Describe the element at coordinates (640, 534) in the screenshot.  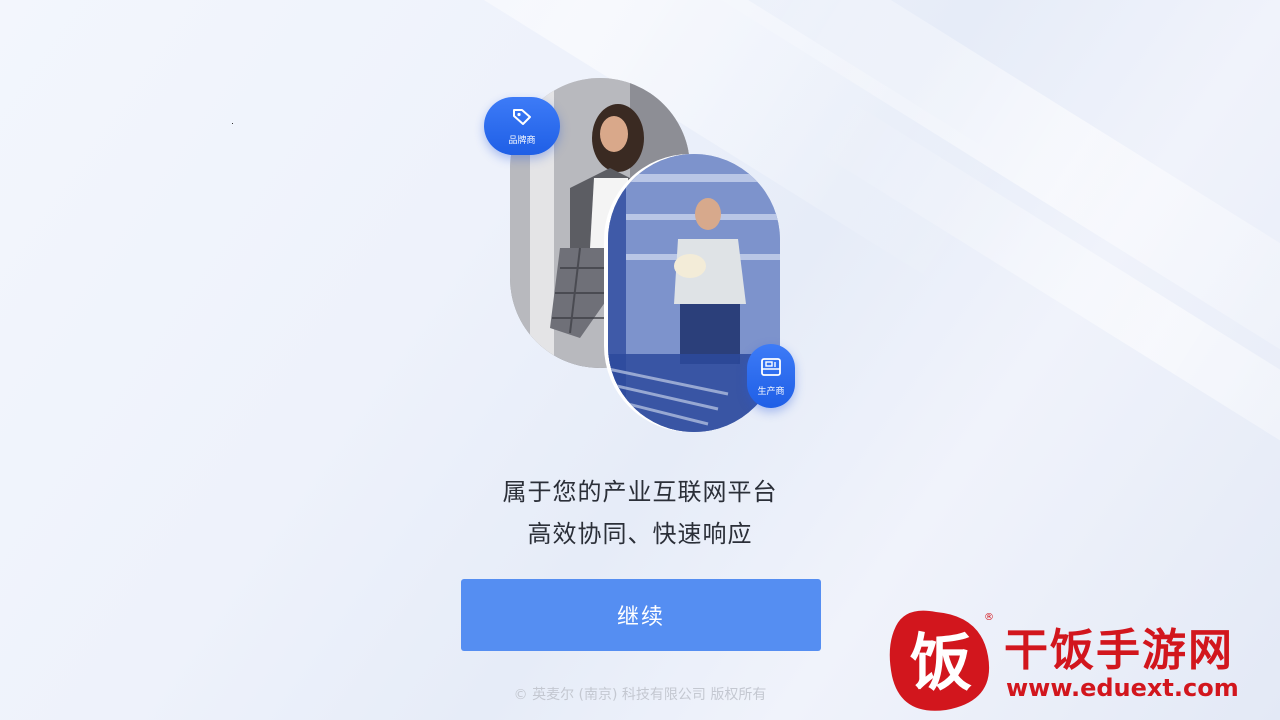
I see `tagline-line-2: 高效协同、快速响应` at that location.